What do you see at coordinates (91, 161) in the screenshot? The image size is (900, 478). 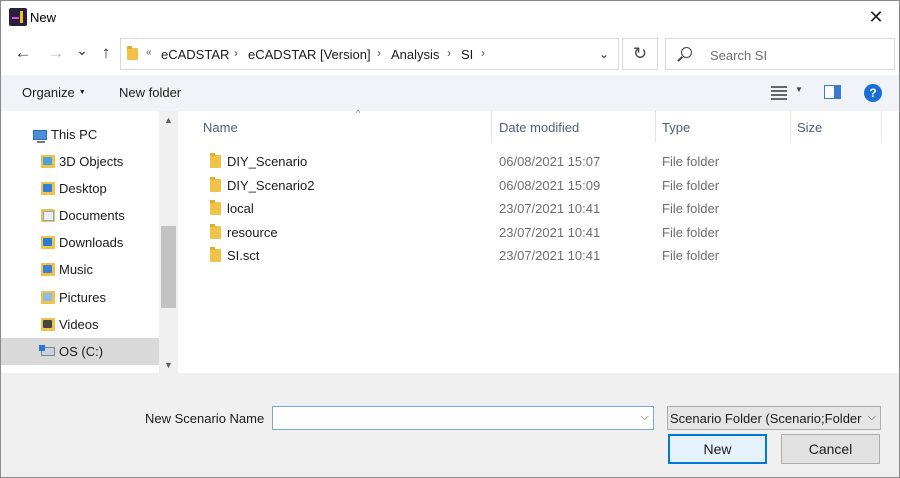 I see `nav-item-label: 3D Objects` at bounding box center [91, 161].